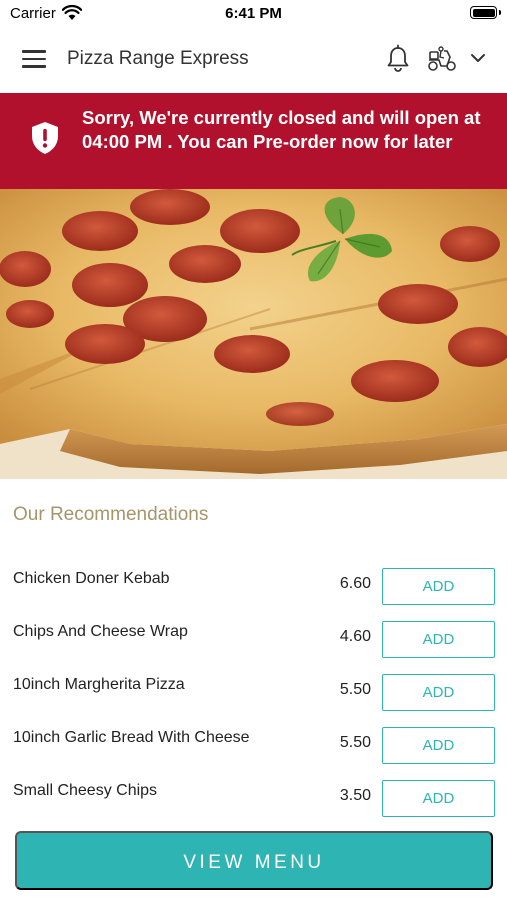  I want to click on item-name: 10inch Margherita Pizza, so click(99, 684).